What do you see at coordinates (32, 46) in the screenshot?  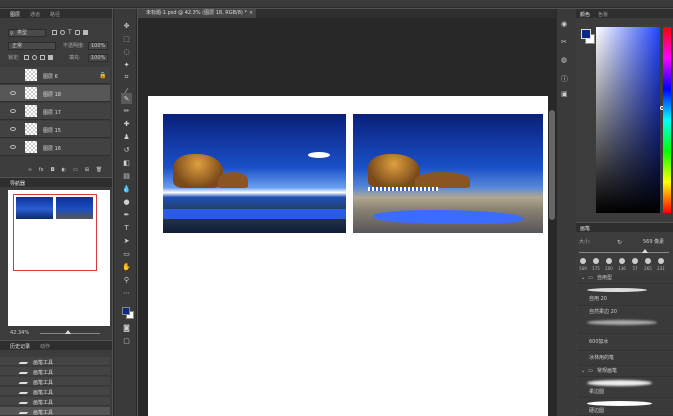 I see `blend-mode-select: 正常` at bounding box center [32, 46].